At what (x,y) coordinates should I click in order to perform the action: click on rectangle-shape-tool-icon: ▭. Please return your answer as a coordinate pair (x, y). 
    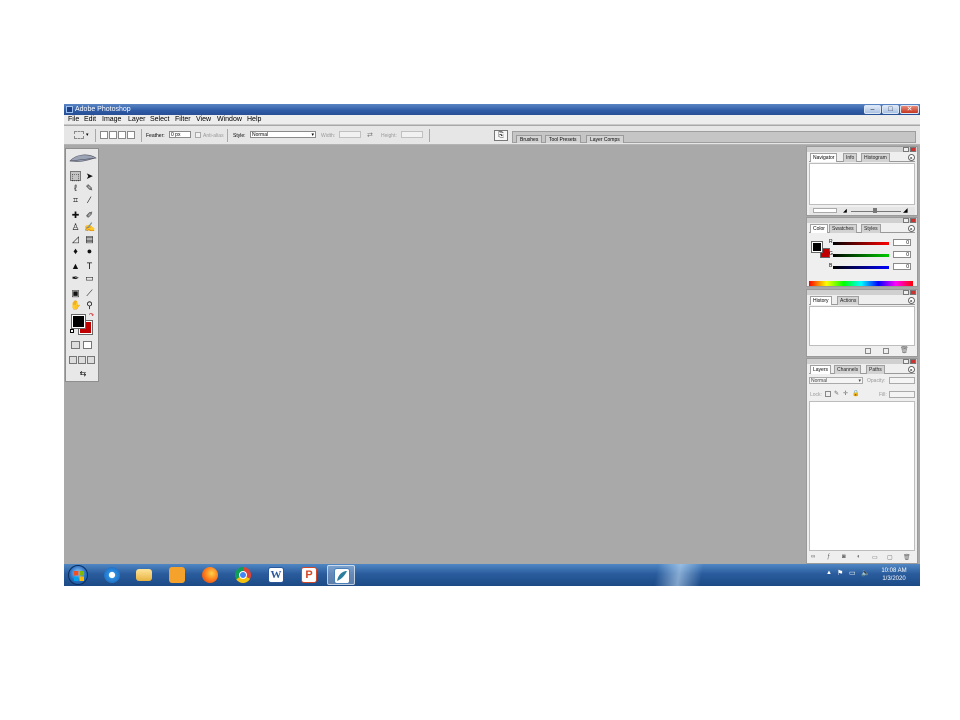
    Looking at the image, I should click on (89, 278).